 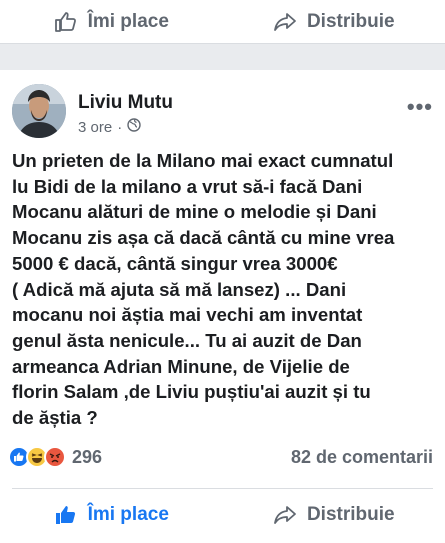 What do you see at coordinates (222, 57) in the screenshot?
I see `feed-separator` at bounding box center [222, 57].